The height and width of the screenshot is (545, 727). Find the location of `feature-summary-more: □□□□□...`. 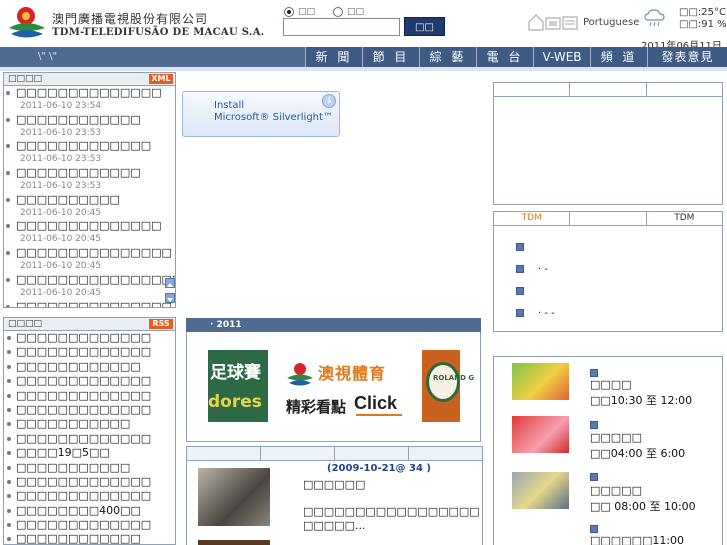

feature-summary-more: □□□□□... is located at coordinates (334, 525).